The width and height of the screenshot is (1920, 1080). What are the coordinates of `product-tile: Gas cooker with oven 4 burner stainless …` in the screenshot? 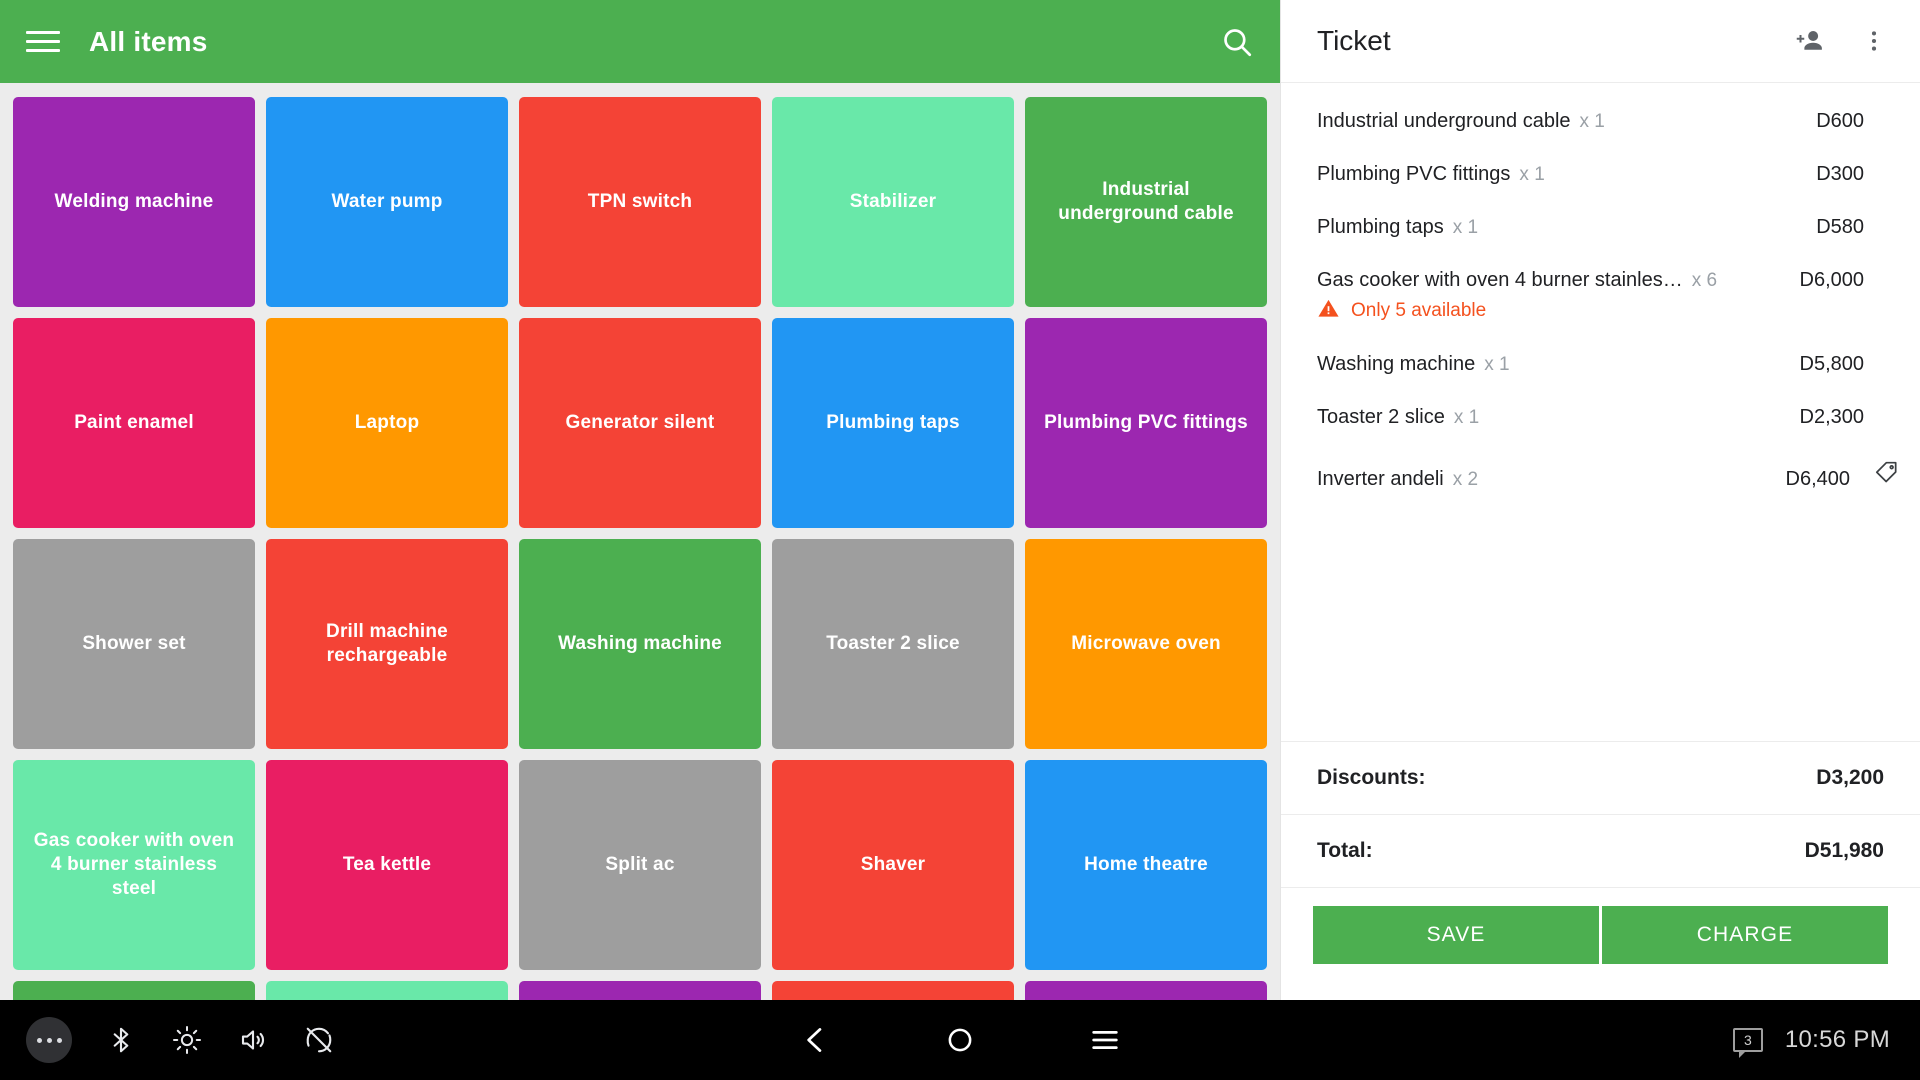 It's located at (134, 865).